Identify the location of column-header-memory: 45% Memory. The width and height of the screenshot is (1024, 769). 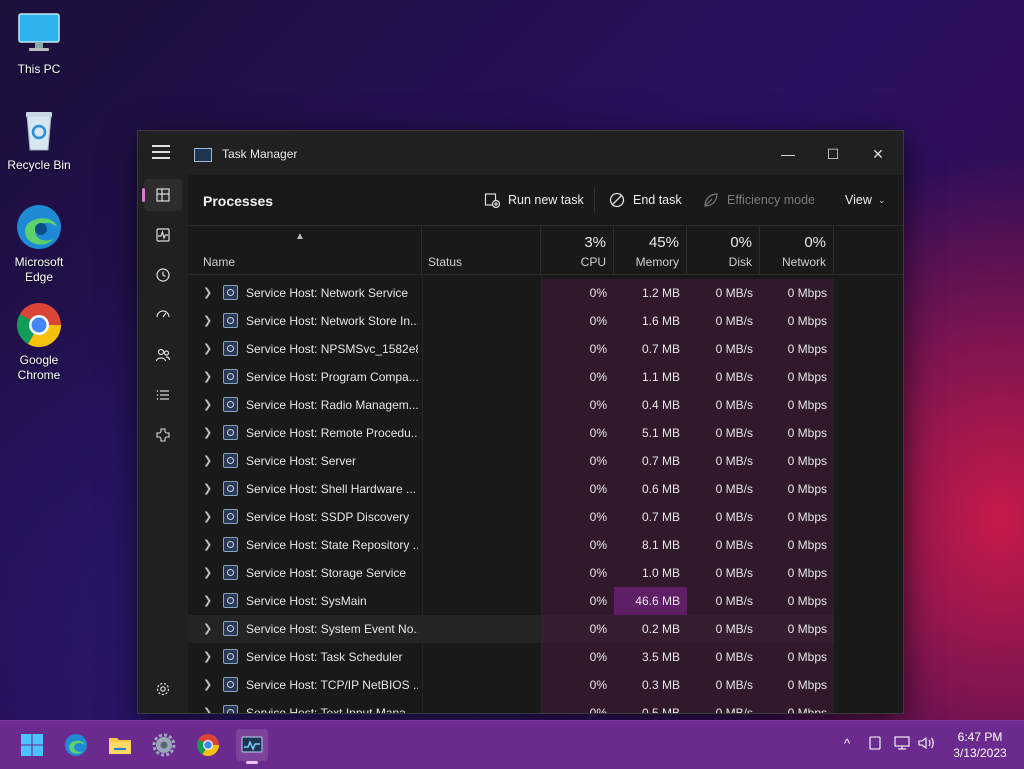
(650, 250).